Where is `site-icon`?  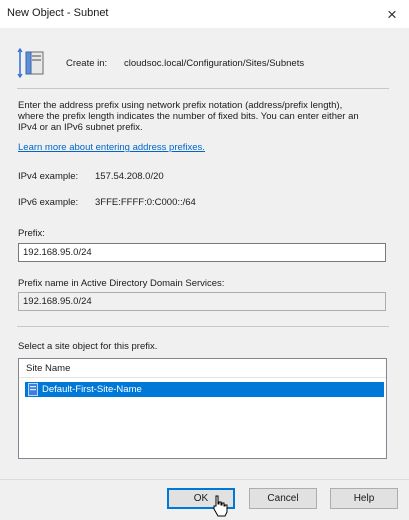 site-icon is located at coordinates (33, 389).